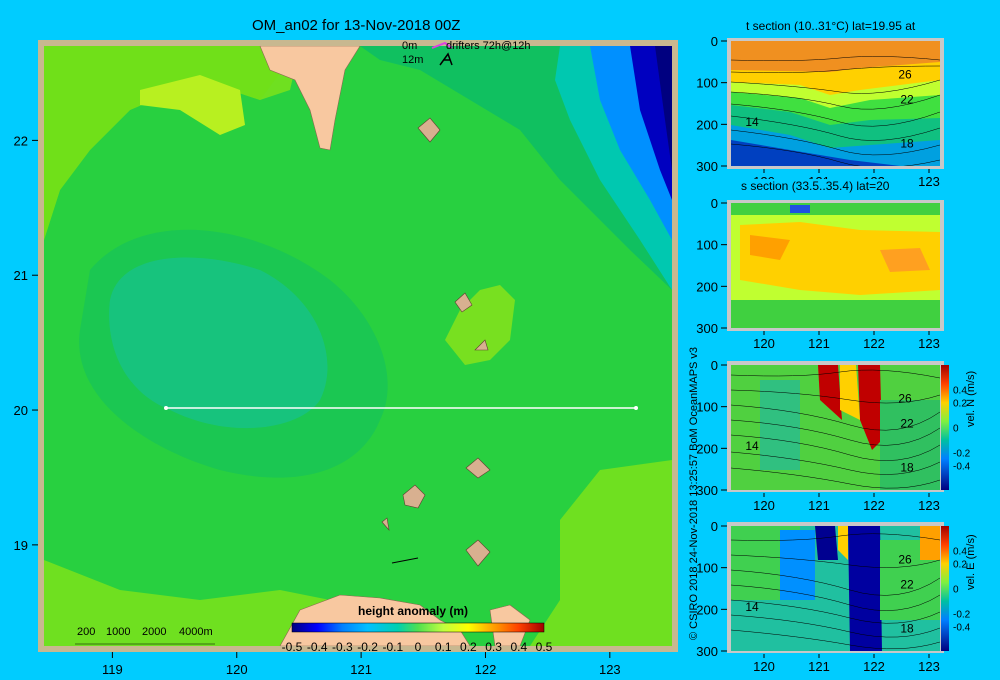 This screenshot has width=1000, height=680. I want to click on depth-legend-1000: 1000, so click(118, 632).